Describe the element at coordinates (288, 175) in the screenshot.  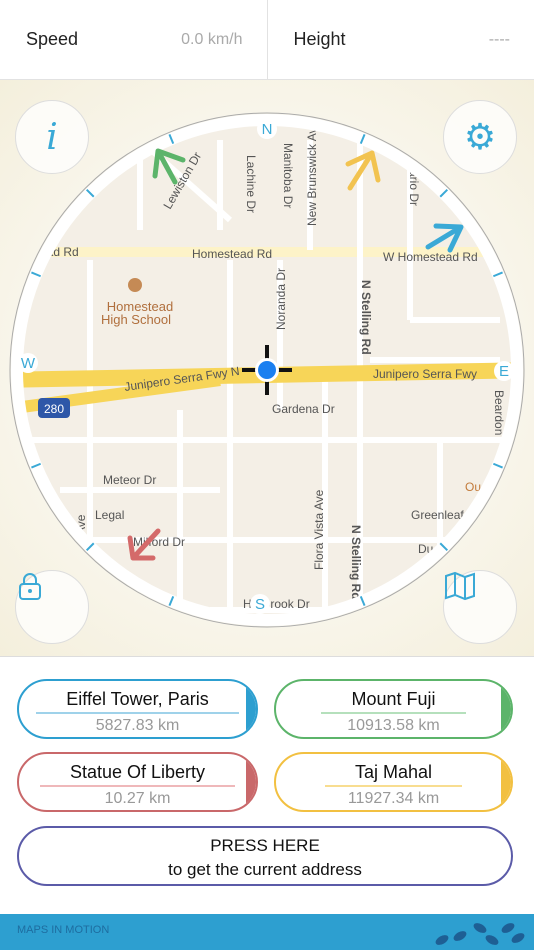
I see `street-label: Manitoba Dr` at that location.